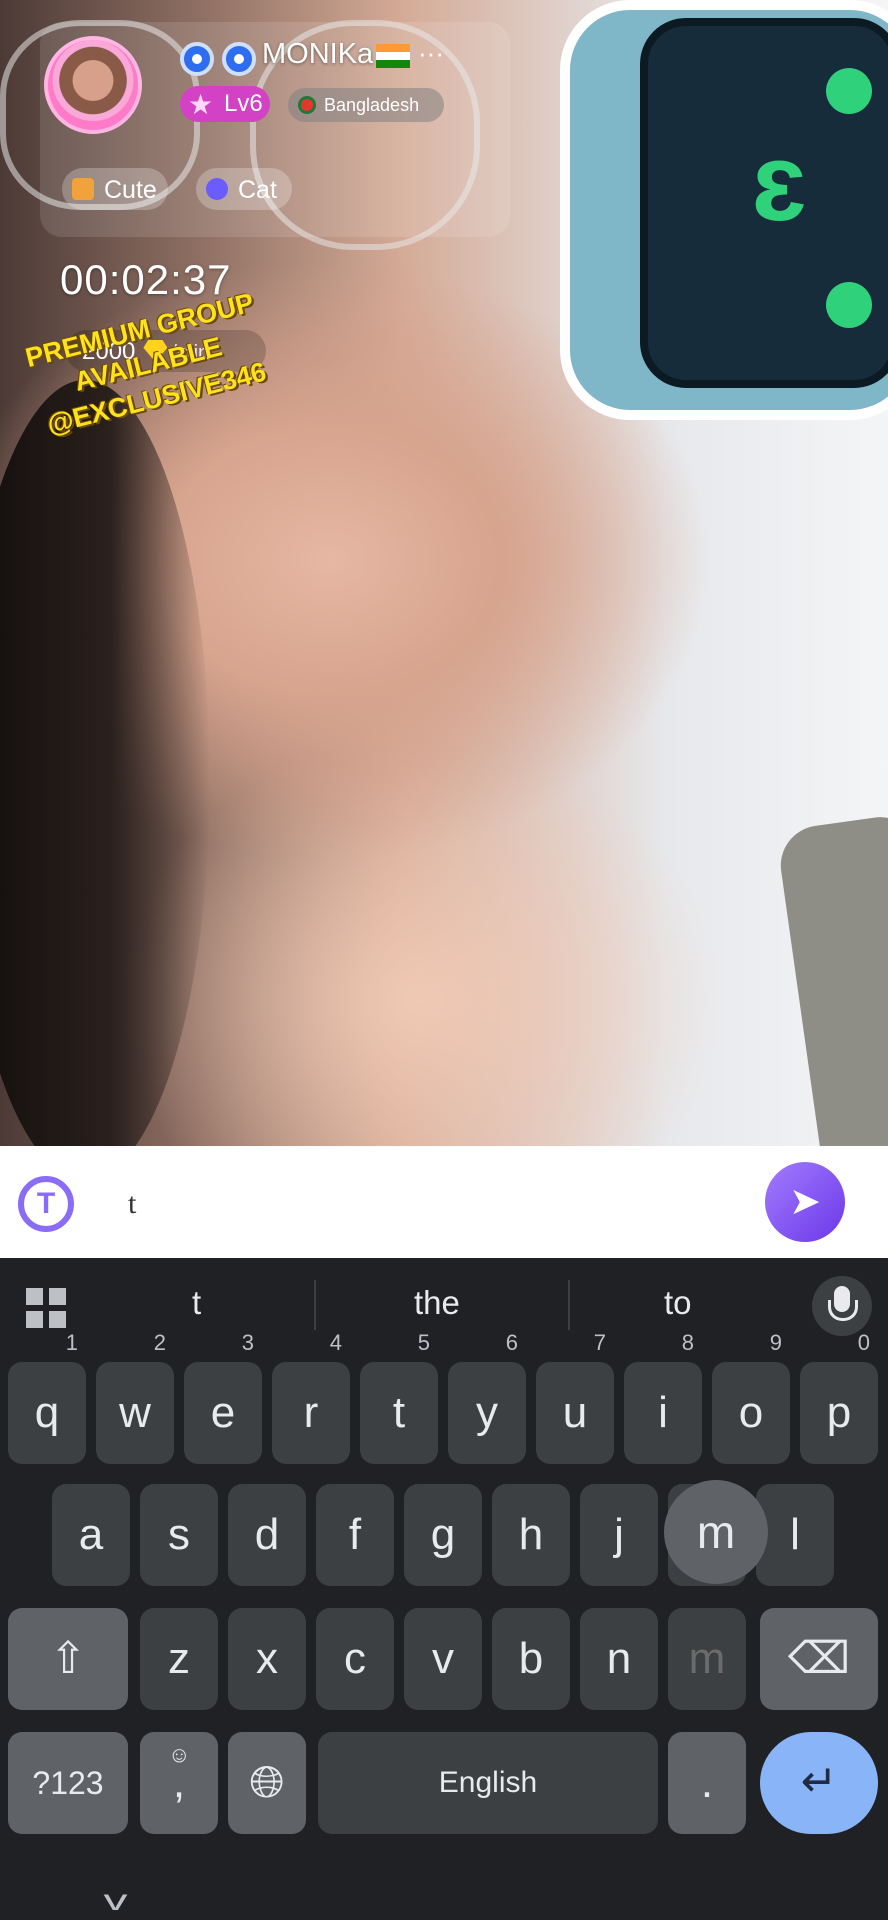 Image resolution: width=888 pixels, height=1920 pixels. What do you see at coordinates (355, 1535) in the screenshot?
I see `key: f` at bounding box center [355, 1535].